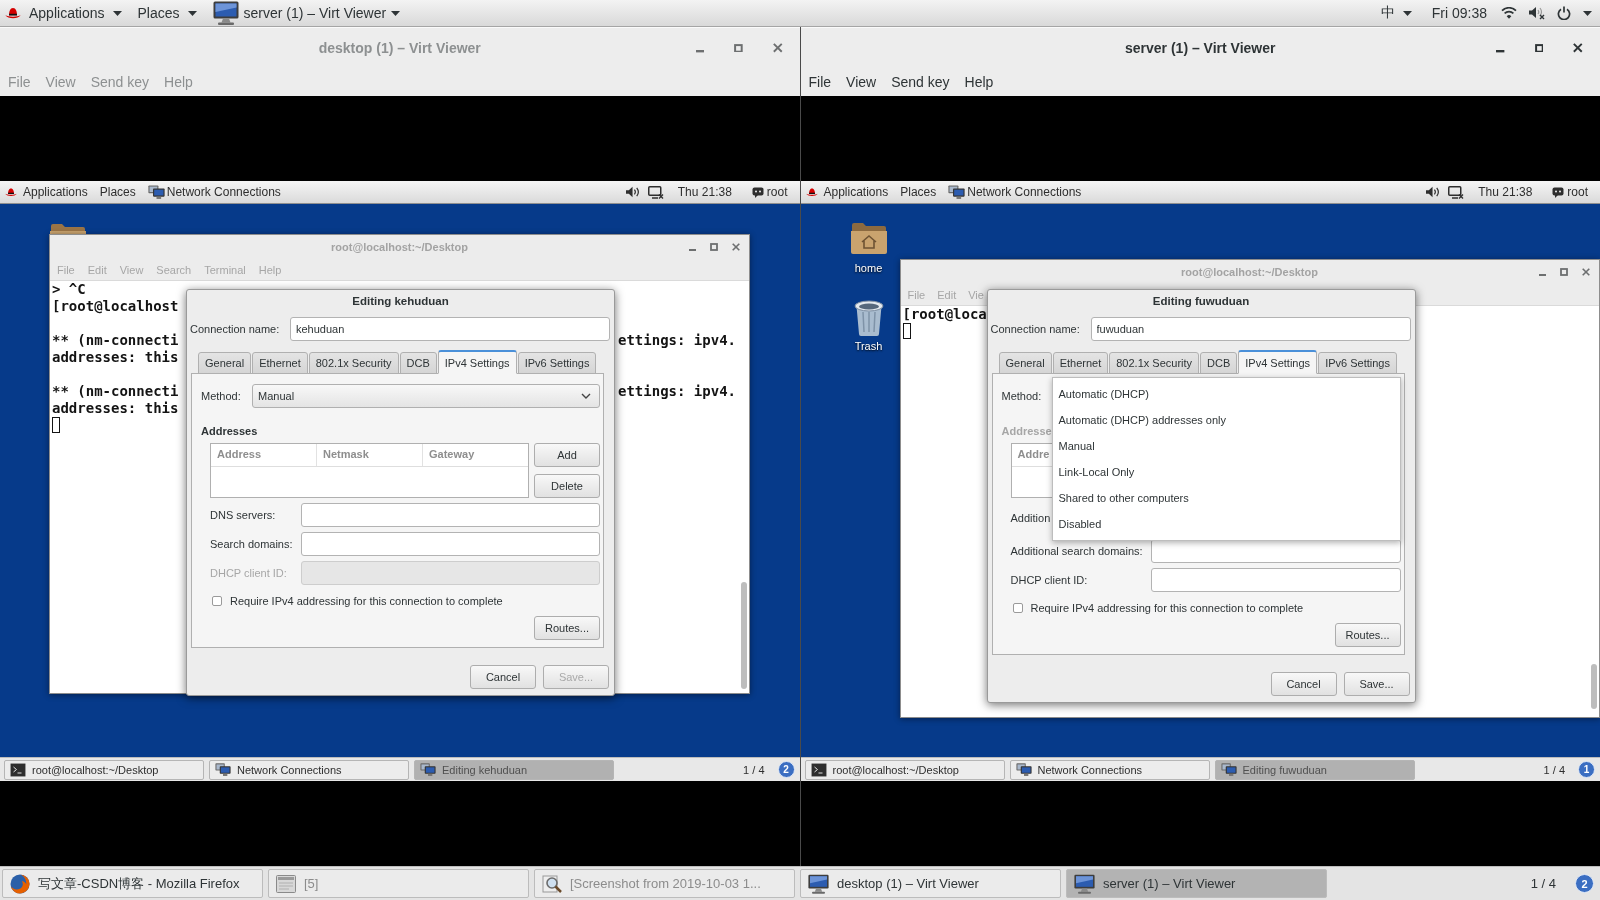  What do you see at coordinates (979, 82) in the screenshot?
I see `menu-item: Help` at bounding box center [979, 82].